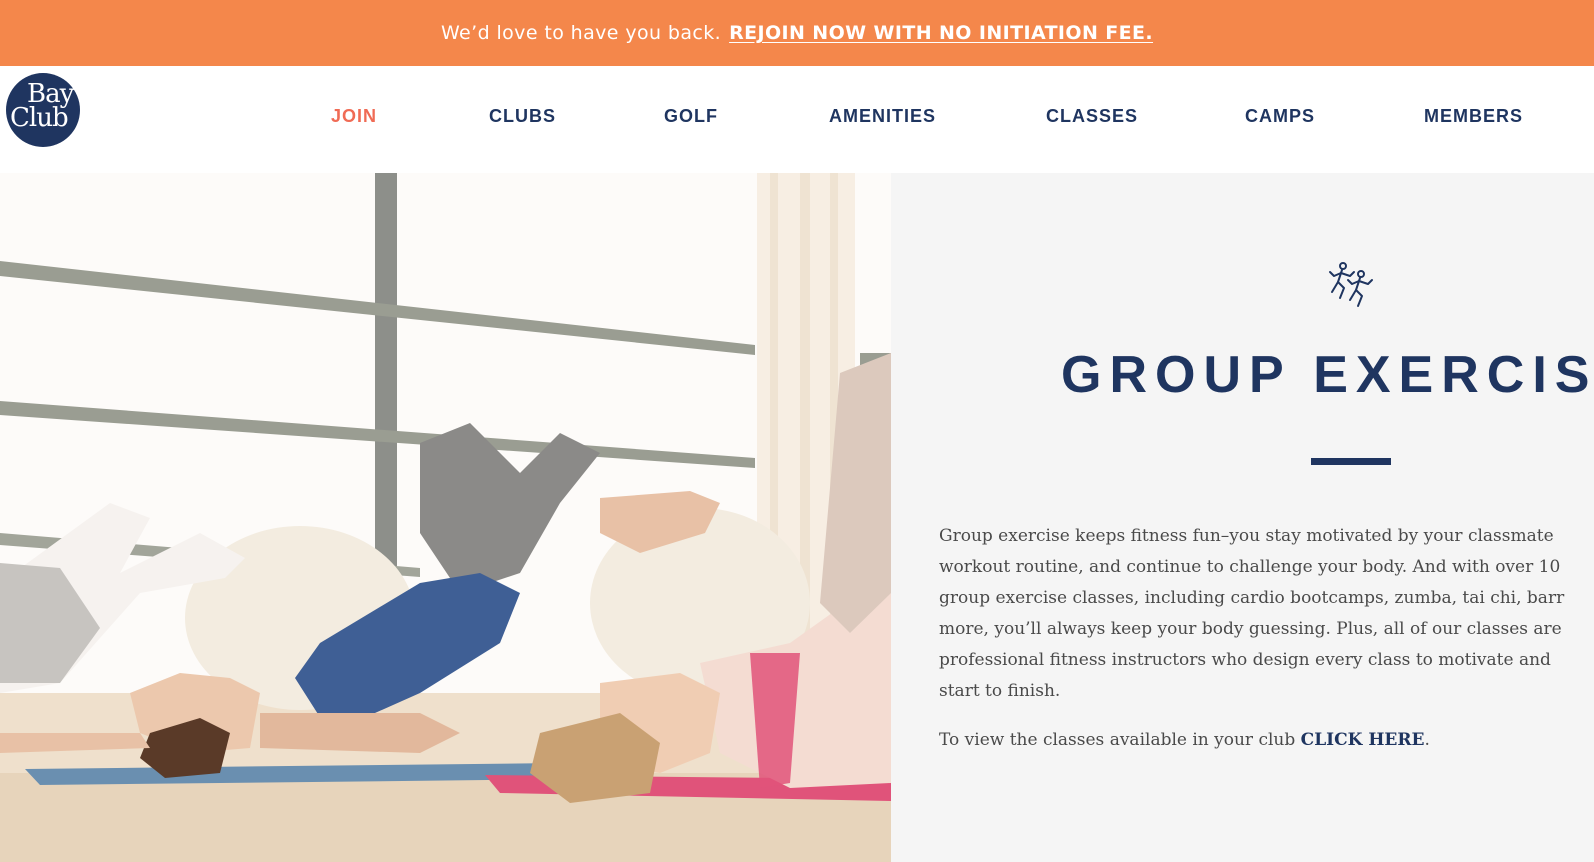 The height and width of the screenshot is (862, 1594). I want to click on logo-text-club: Club, so click(39, 118).